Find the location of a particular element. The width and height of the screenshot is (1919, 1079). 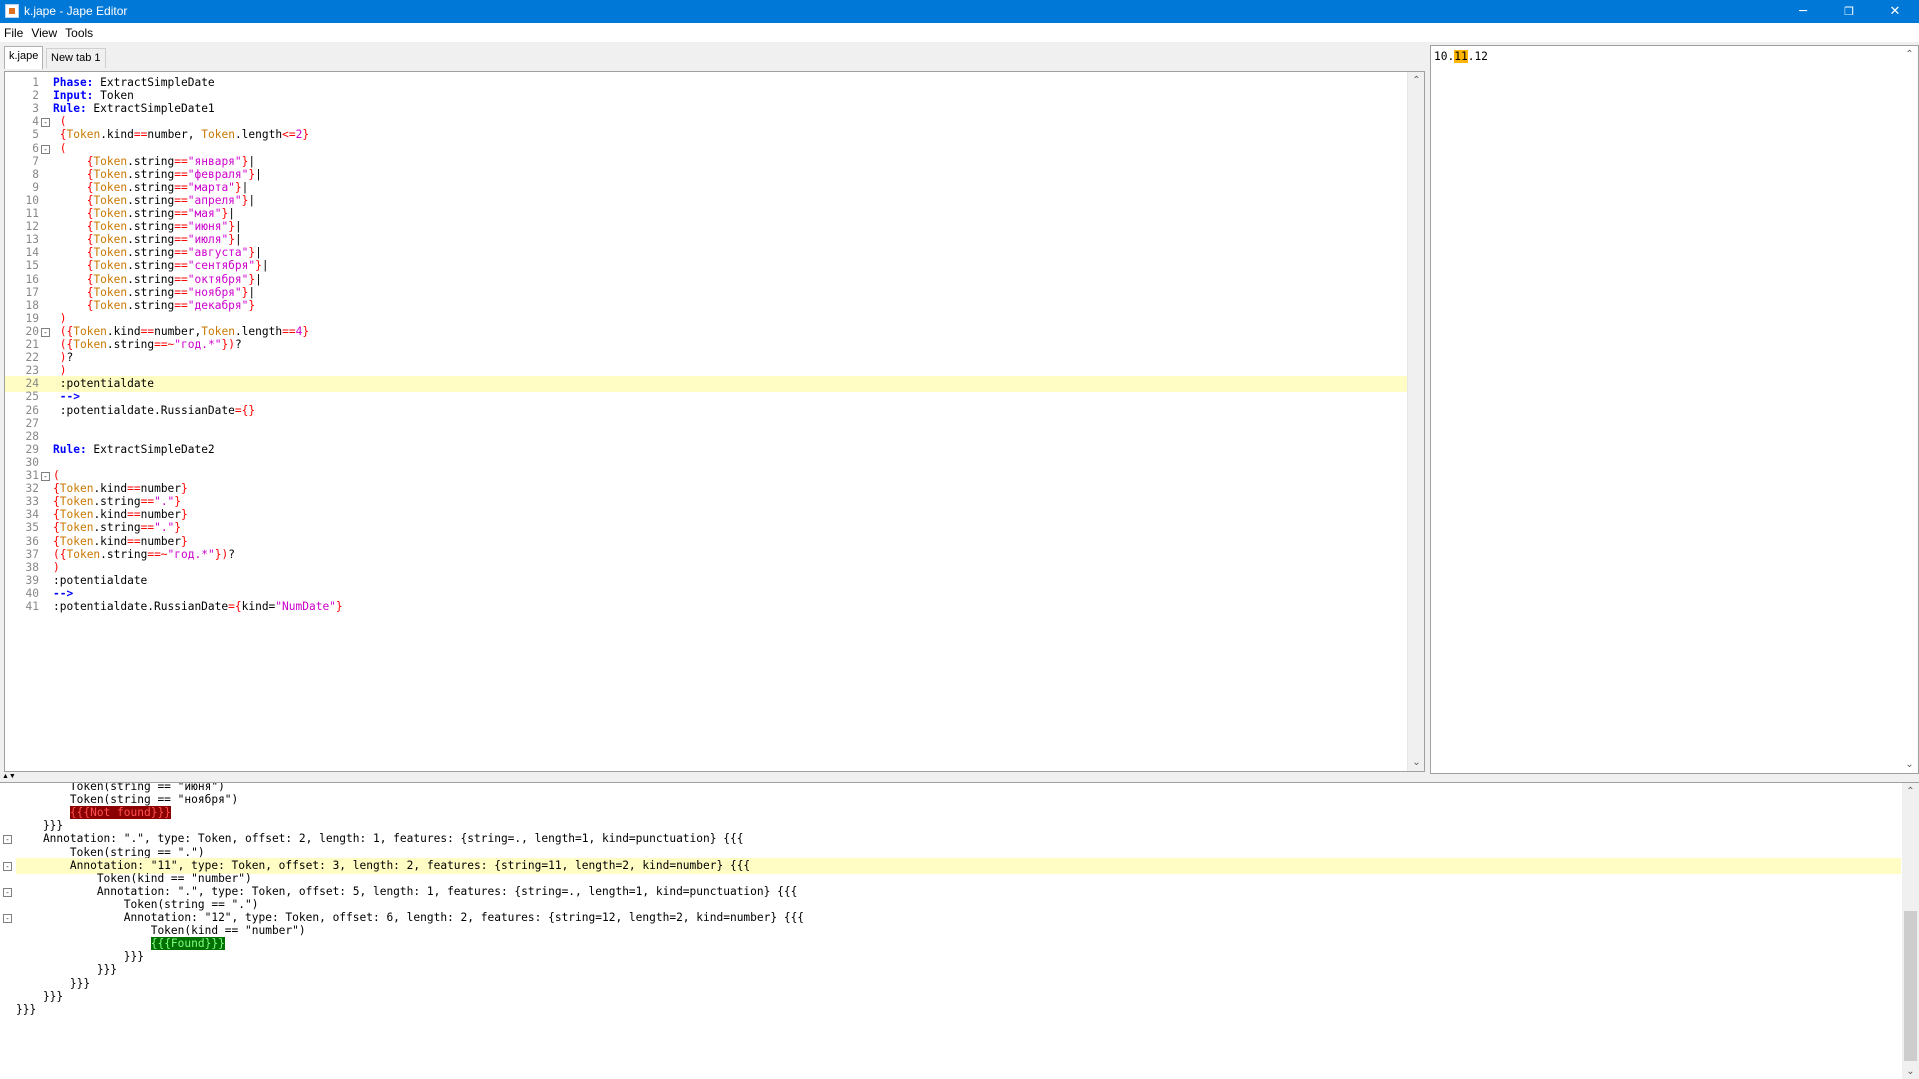

scroll-up-arrow-icon: ⌃ is located at coordinates (1416, 80).